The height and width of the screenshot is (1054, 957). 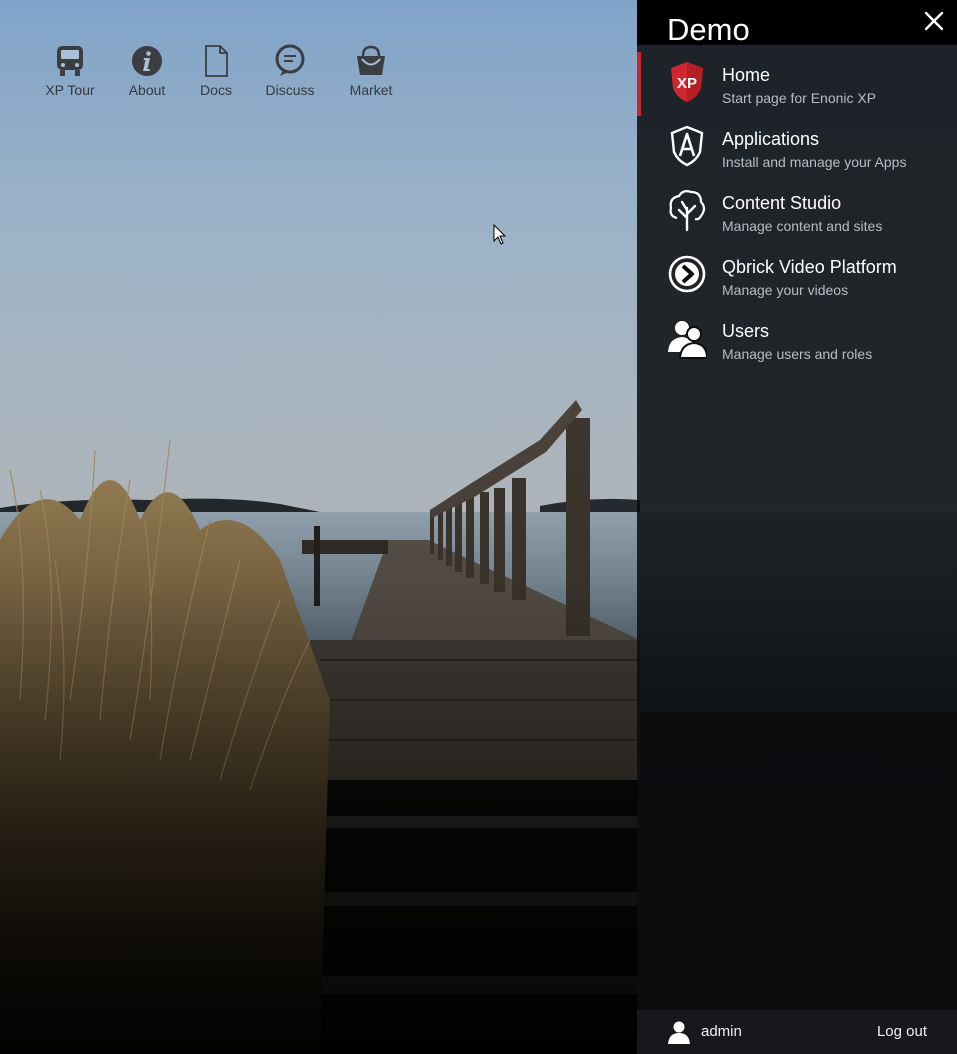 What do you see at coordinates (147, 61) in the screenshot?
I see `info-icon` at bounding box center [147, 61].